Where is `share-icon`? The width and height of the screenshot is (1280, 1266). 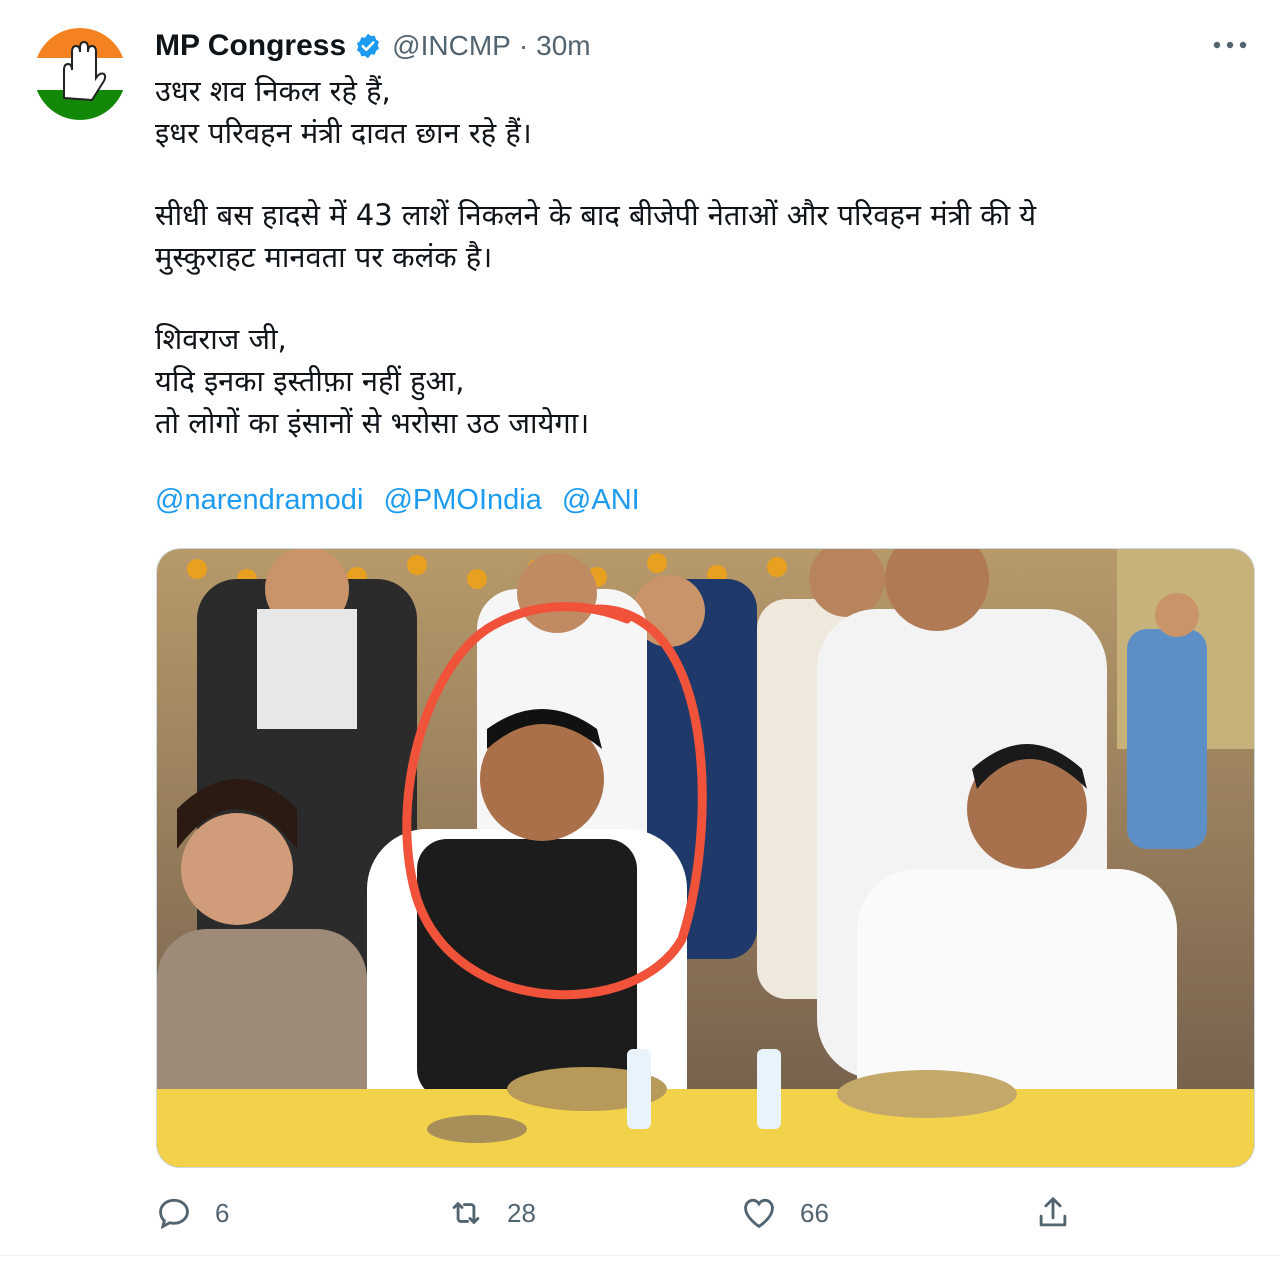 share-icon is located at coordinates (1053, 1212).